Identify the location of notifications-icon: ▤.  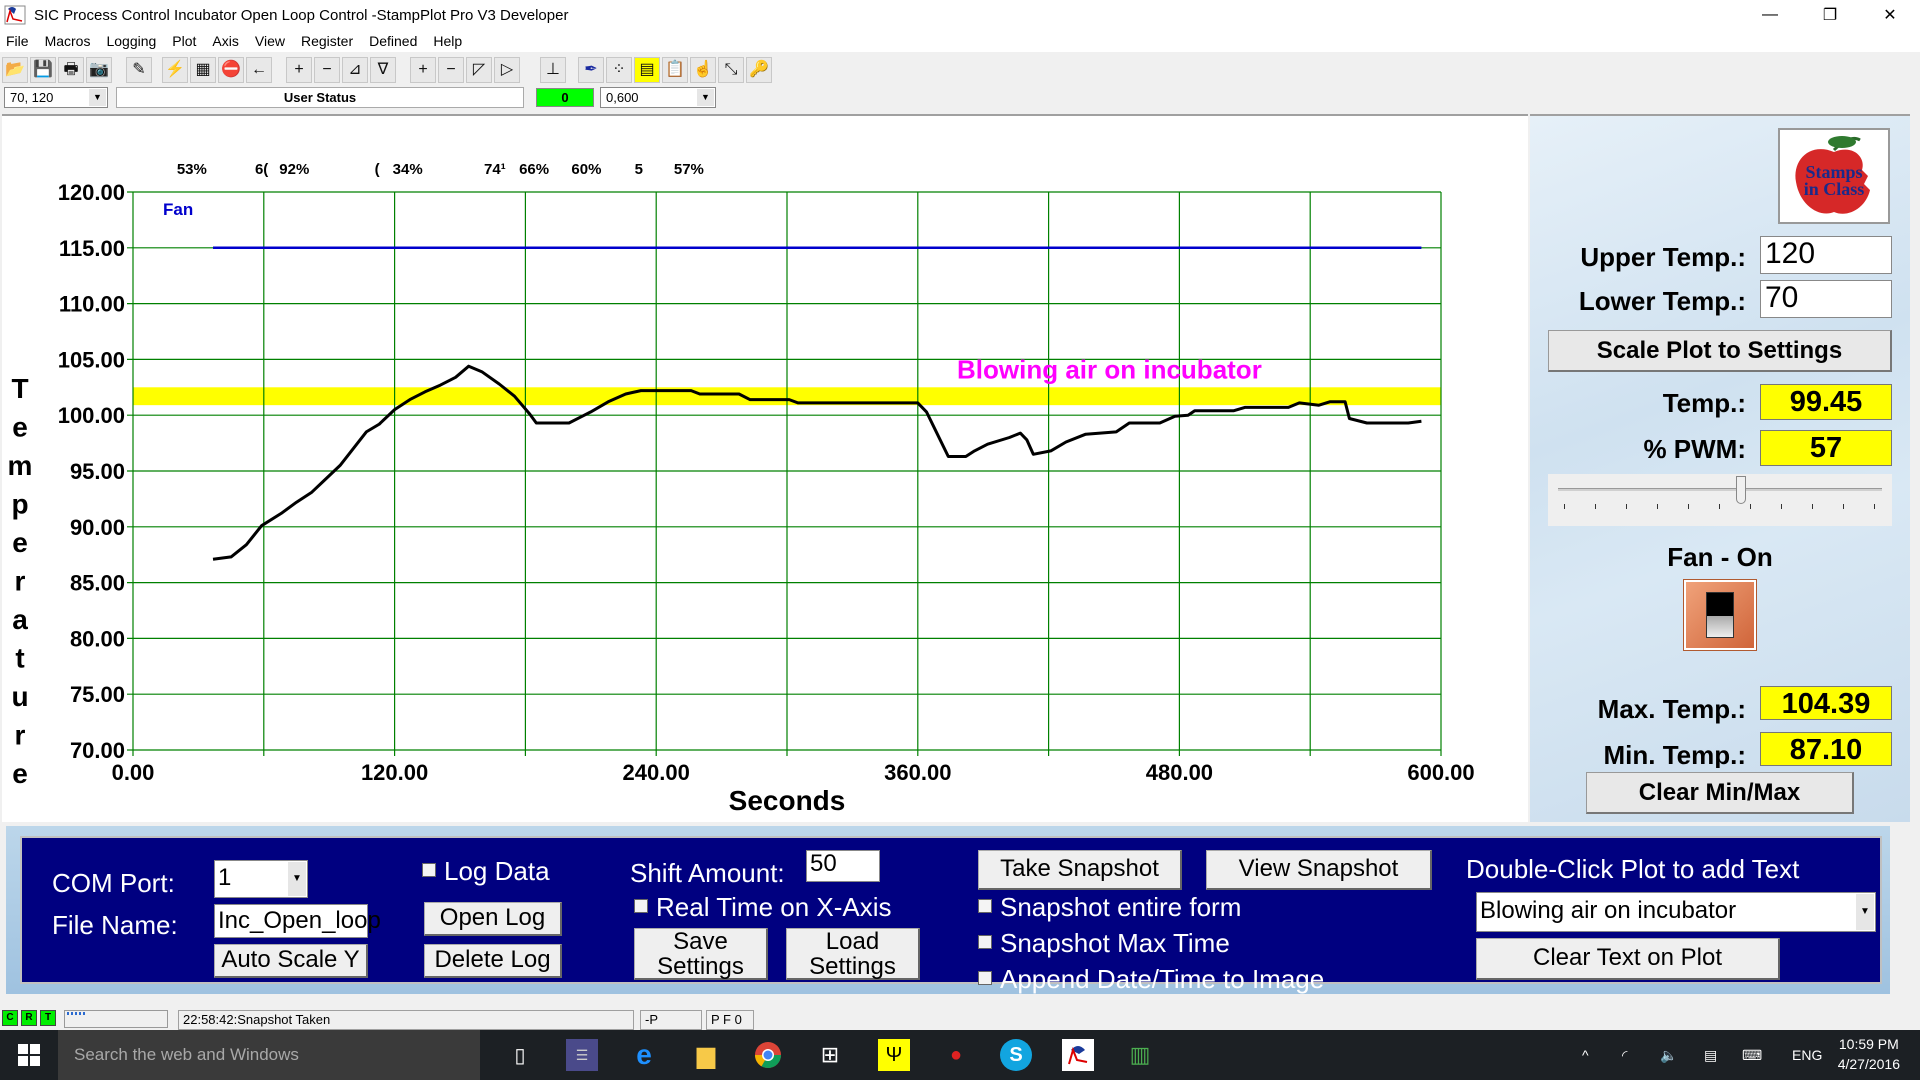
(1710, 1055).